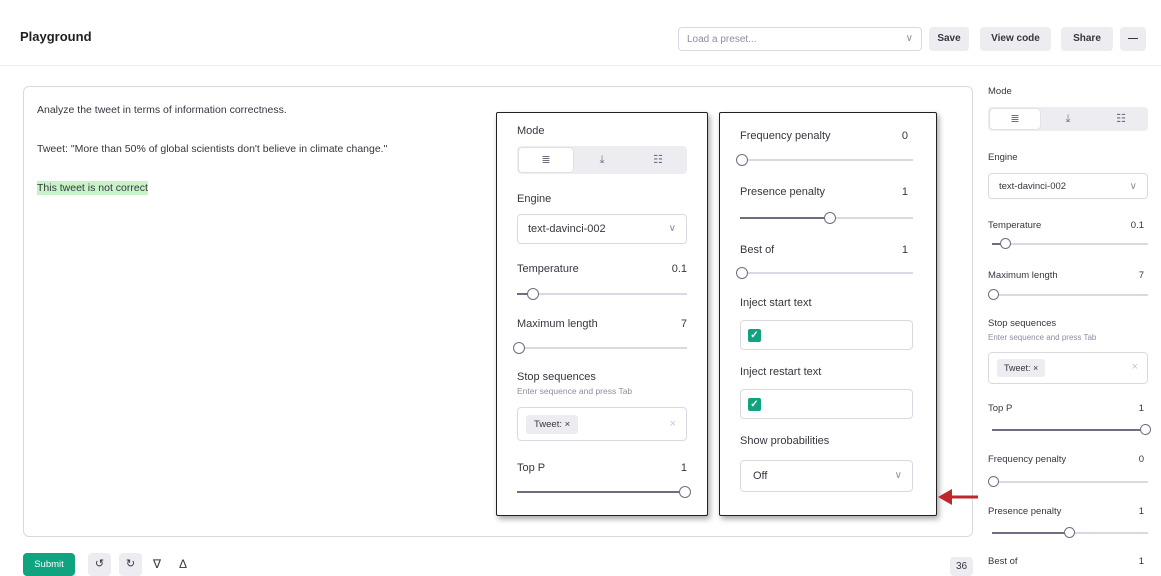 The image size is (1161, 576). What do you see at coordinates (904, 250) in the screenshot?
I see `best-of-value: 1` at bounding box center [904, 250].